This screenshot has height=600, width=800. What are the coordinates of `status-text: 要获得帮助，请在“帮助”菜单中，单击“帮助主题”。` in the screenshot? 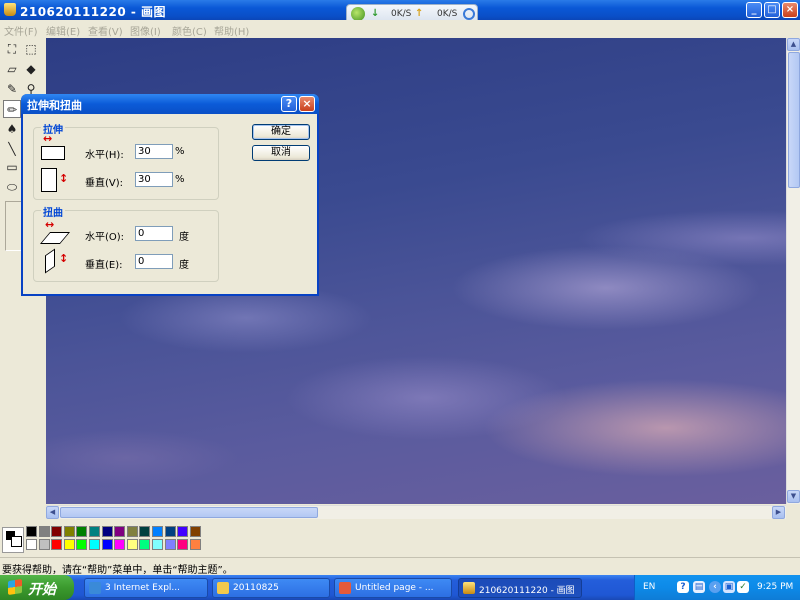 It's located at (117, 570).